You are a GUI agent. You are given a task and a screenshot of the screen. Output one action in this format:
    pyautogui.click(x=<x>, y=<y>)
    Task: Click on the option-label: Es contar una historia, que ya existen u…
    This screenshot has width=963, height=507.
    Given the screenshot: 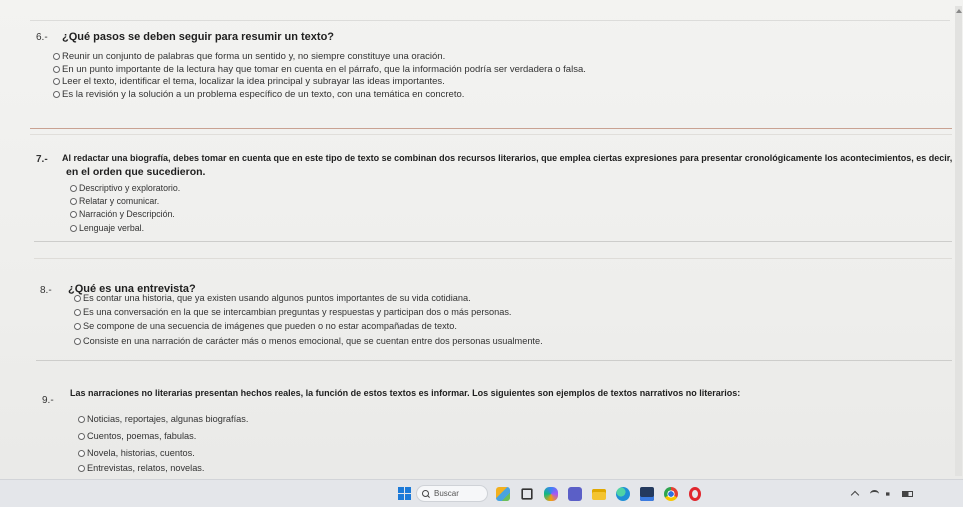 What is the action you would take?
    pyautogui.click(x=277, y=298)
    